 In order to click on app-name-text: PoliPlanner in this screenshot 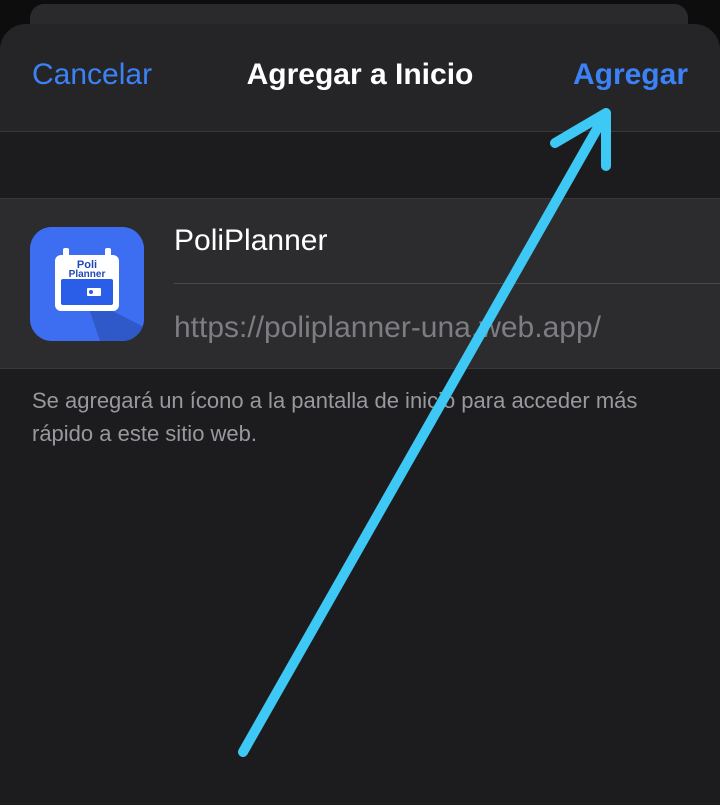, I will do `click(250, 241)`.